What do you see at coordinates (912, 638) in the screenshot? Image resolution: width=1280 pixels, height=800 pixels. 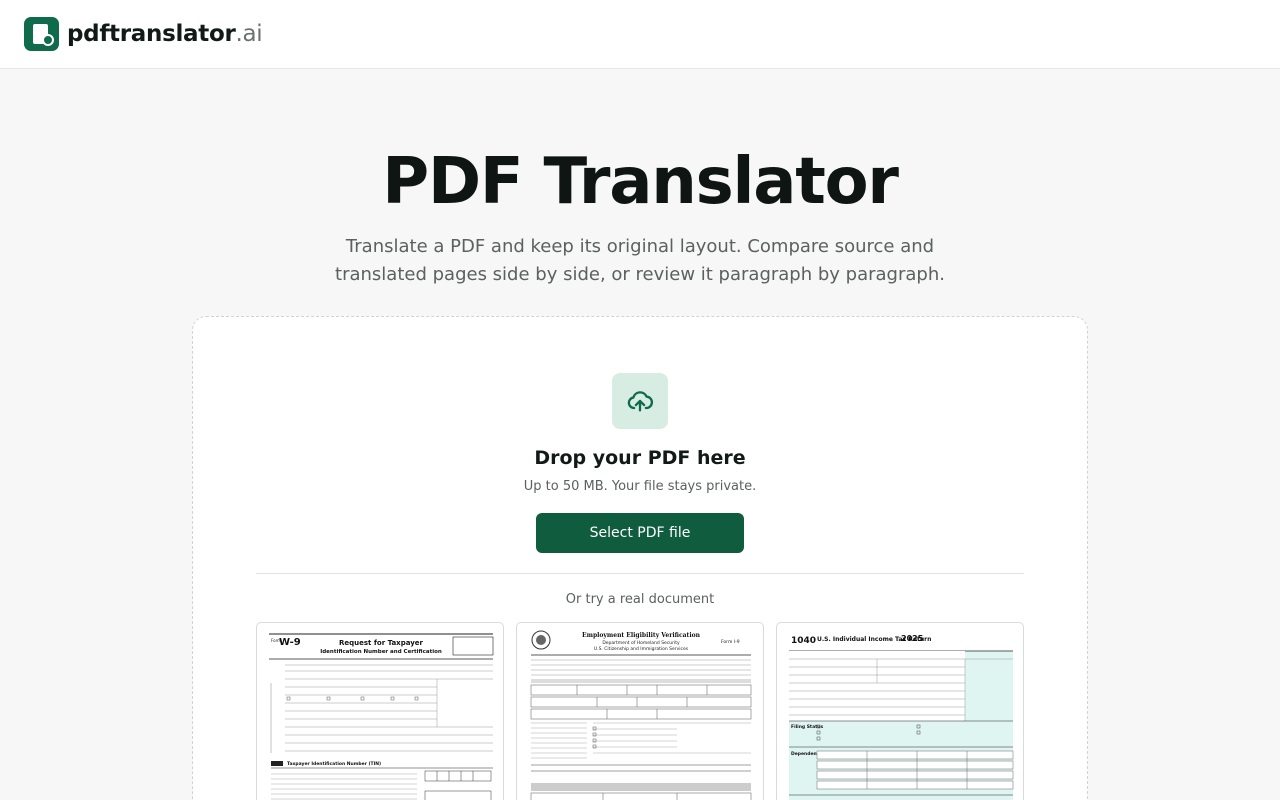 I see `f1040-year: 2025` at bounding box center [912, 638].